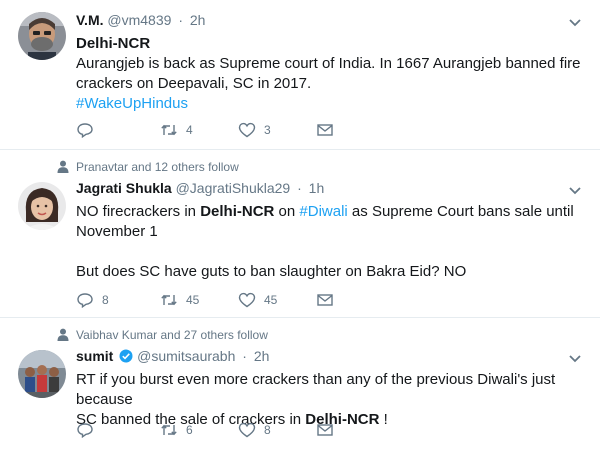  I want to click on display-name: Jagrati Shukla, so click(124, 188).